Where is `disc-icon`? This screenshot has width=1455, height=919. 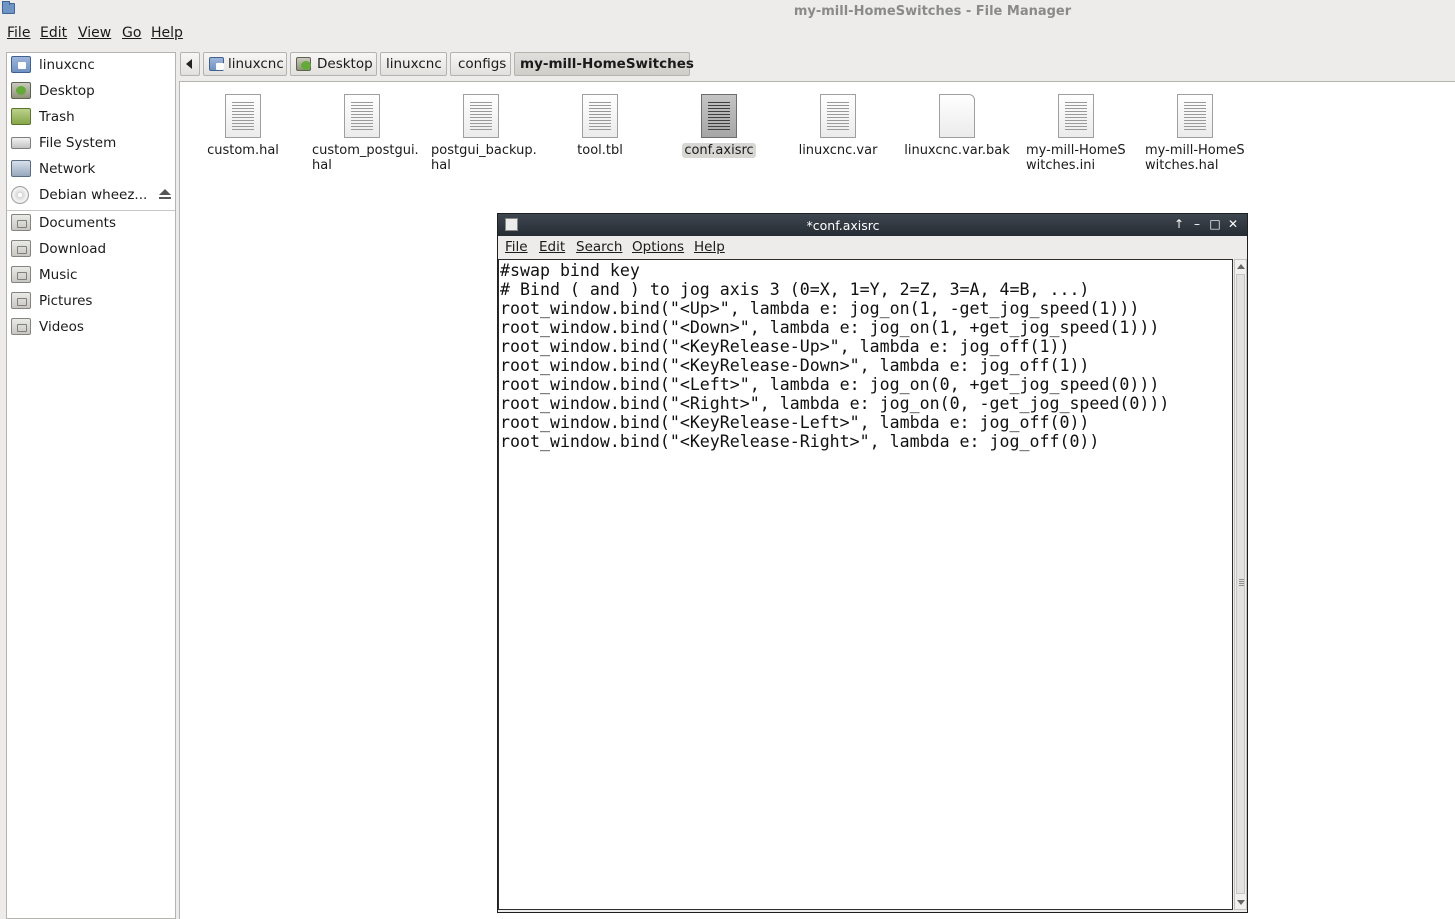 disc-icon is located at coordinates (20, 195).